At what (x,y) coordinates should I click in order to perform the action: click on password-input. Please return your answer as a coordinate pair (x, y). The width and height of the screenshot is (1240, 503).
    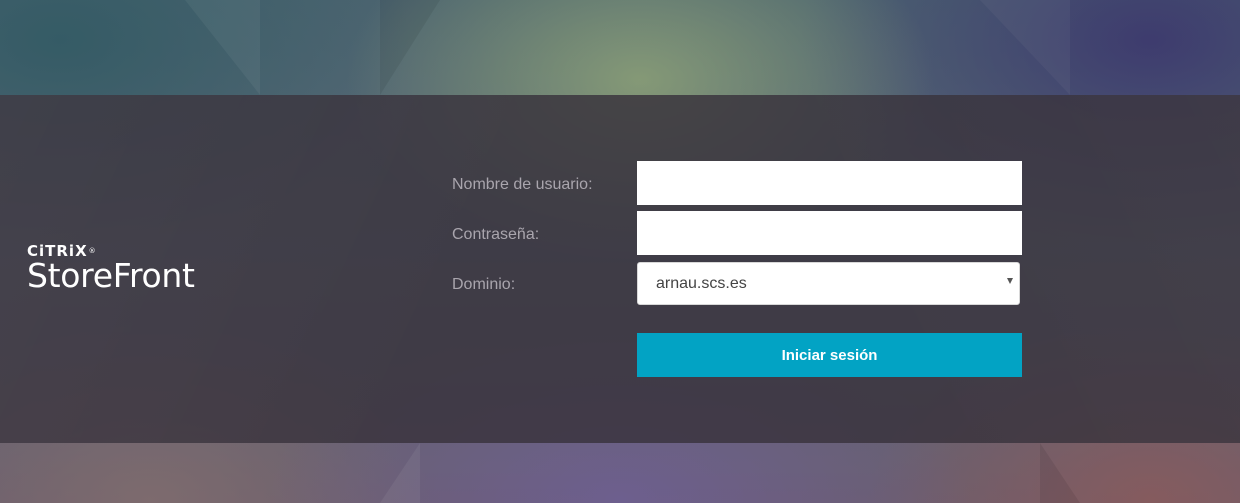
    Looking at the image, I should click on (829, 233).